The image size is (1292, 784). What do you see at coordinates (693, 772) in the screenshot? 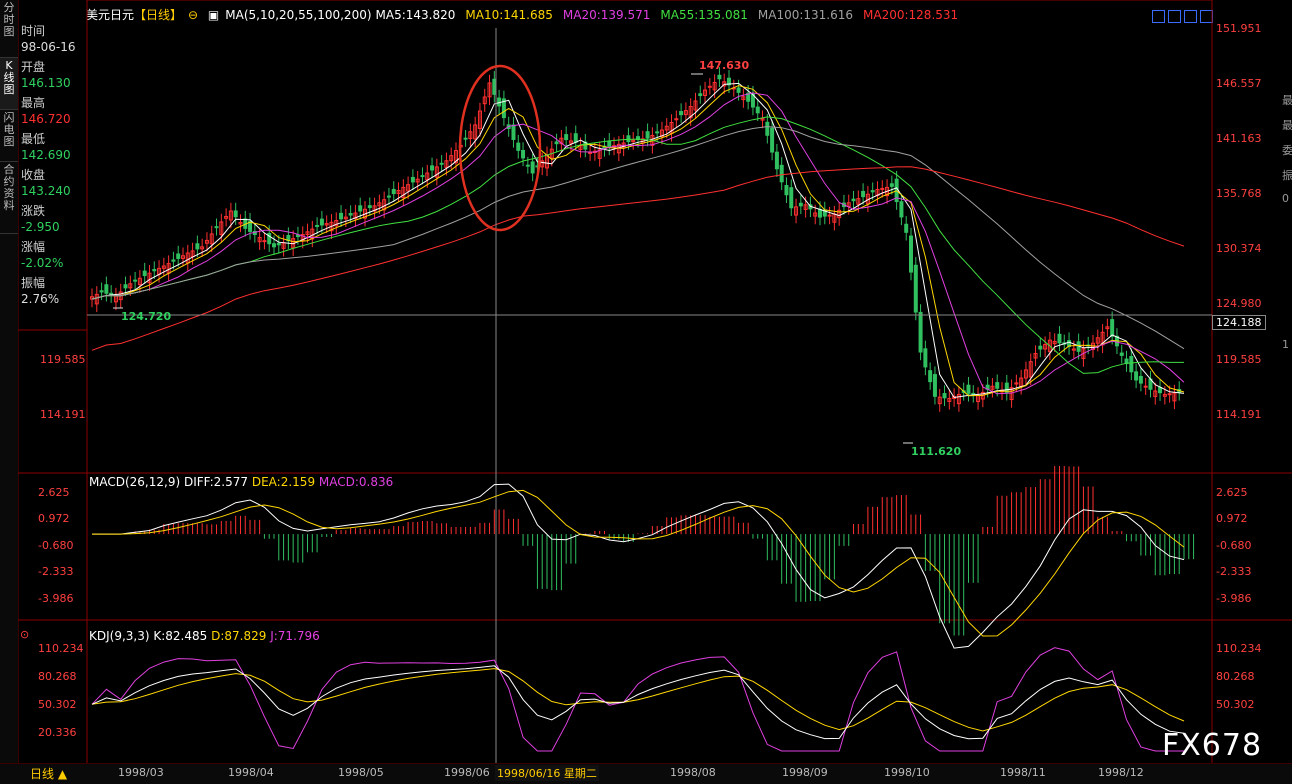
I see `x-axis-label: 1998/08` at bounding box center [693, 772].